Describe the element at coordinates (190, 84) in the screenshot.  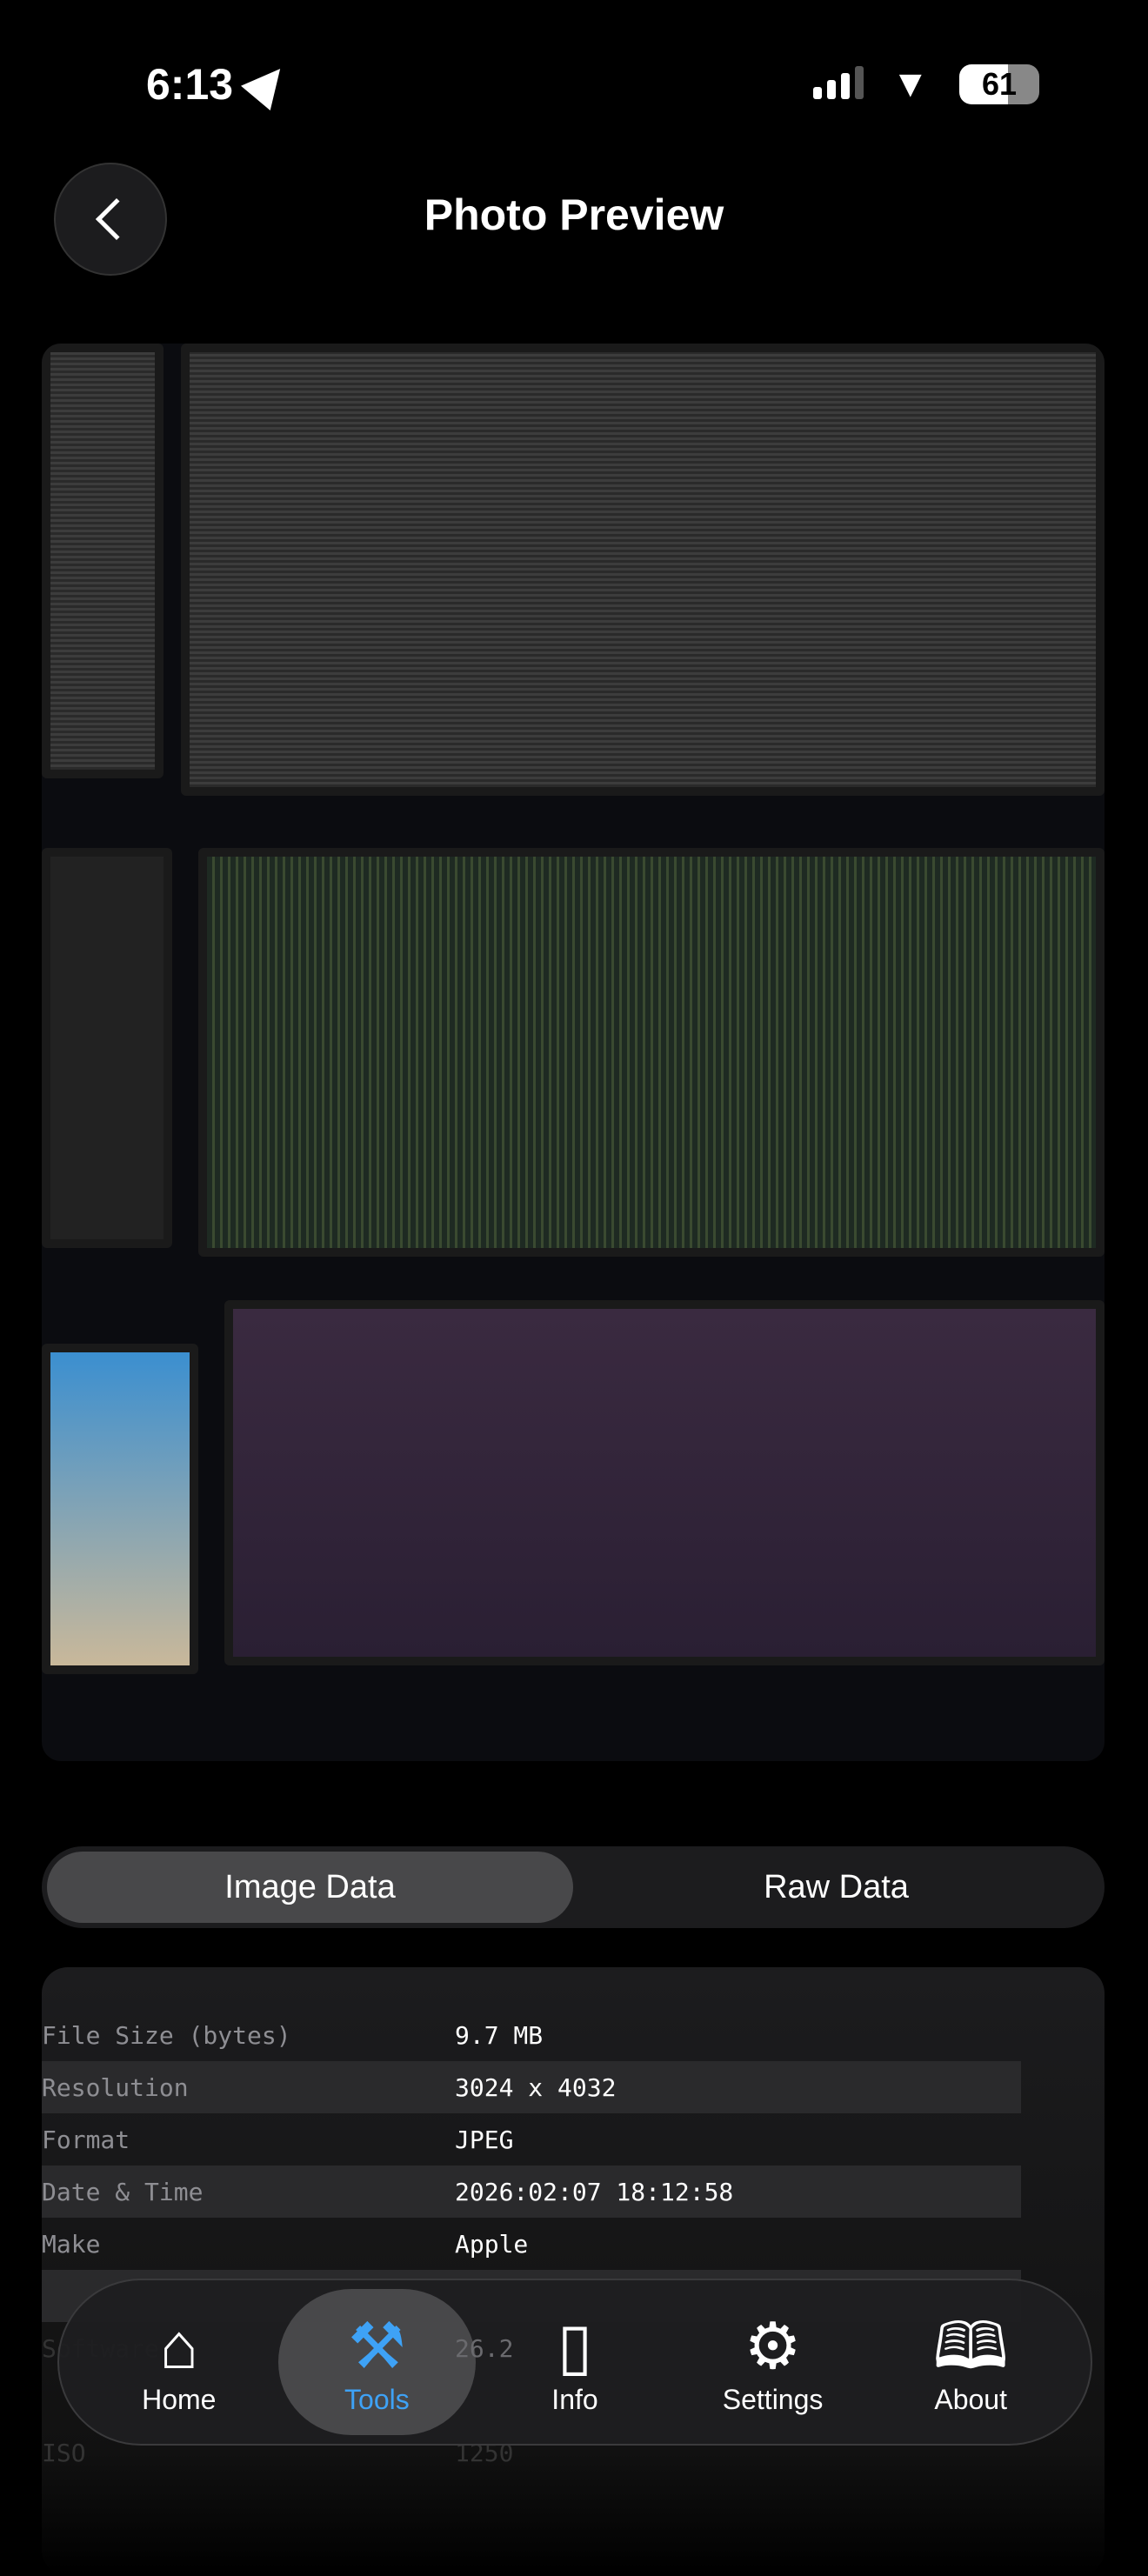
I see `clock: 6:13` at that location.